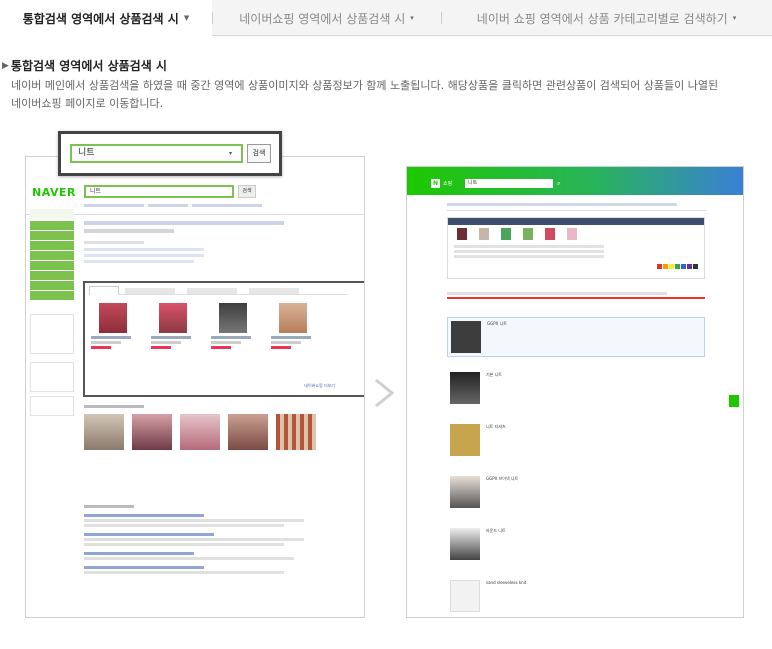 This screenshot has width=772, height=649. What do you see at coordinates (506, 582) in the screenshot?
I see `product-name: sand sleeveless knit` at bounding box center [506, 582].